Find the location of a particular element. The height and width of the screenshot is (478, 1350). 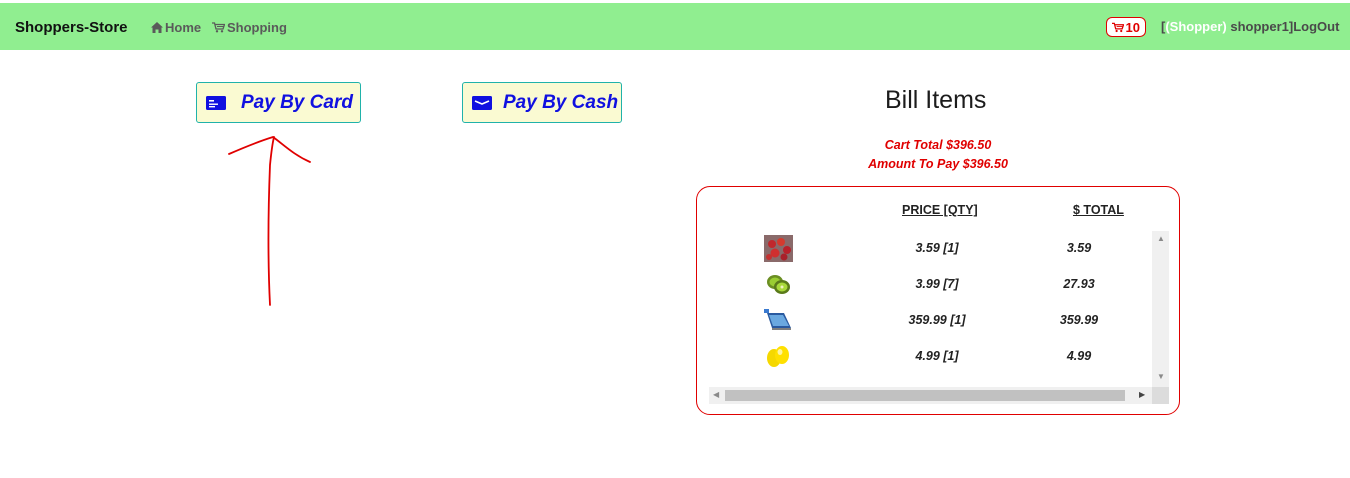

logout-link: LogOut is located at coordinates (1316, 26).